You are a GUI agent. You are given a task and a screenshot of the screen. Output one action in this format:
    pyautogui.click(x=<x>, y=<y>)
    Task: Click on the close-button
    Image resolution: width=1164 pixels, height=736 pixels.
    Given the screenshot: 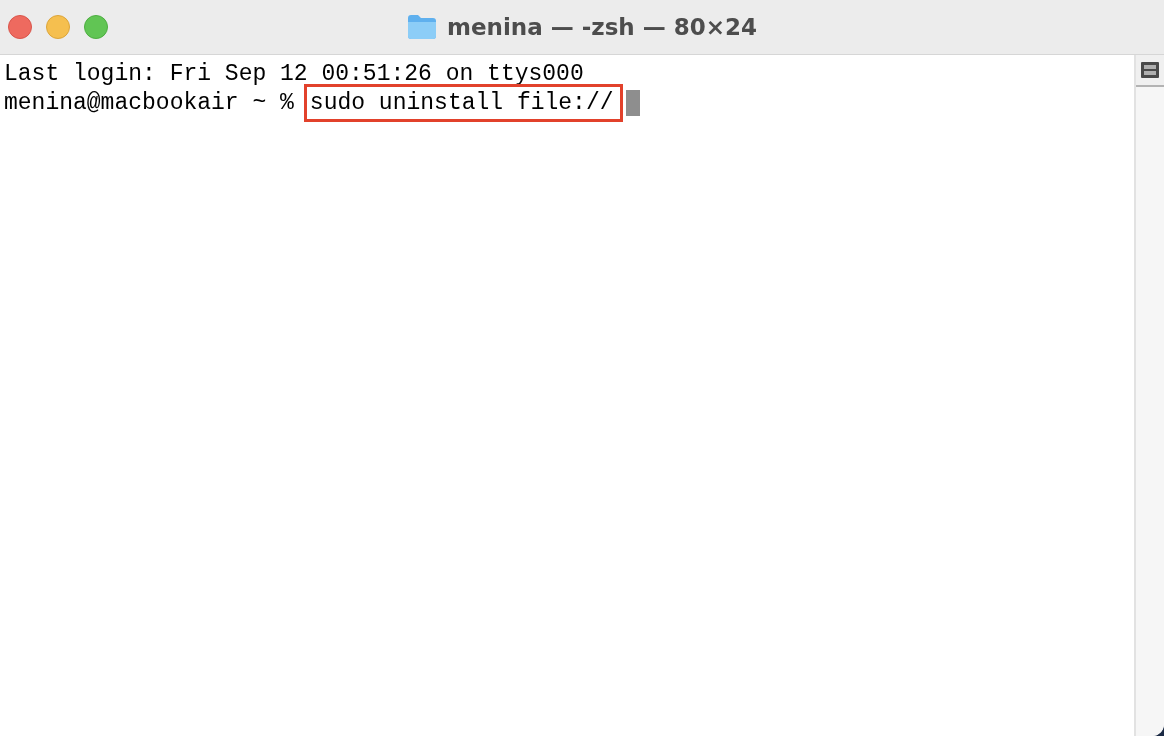 What is the action you would take?
    pyautogui.click(x=20, y=27)
    